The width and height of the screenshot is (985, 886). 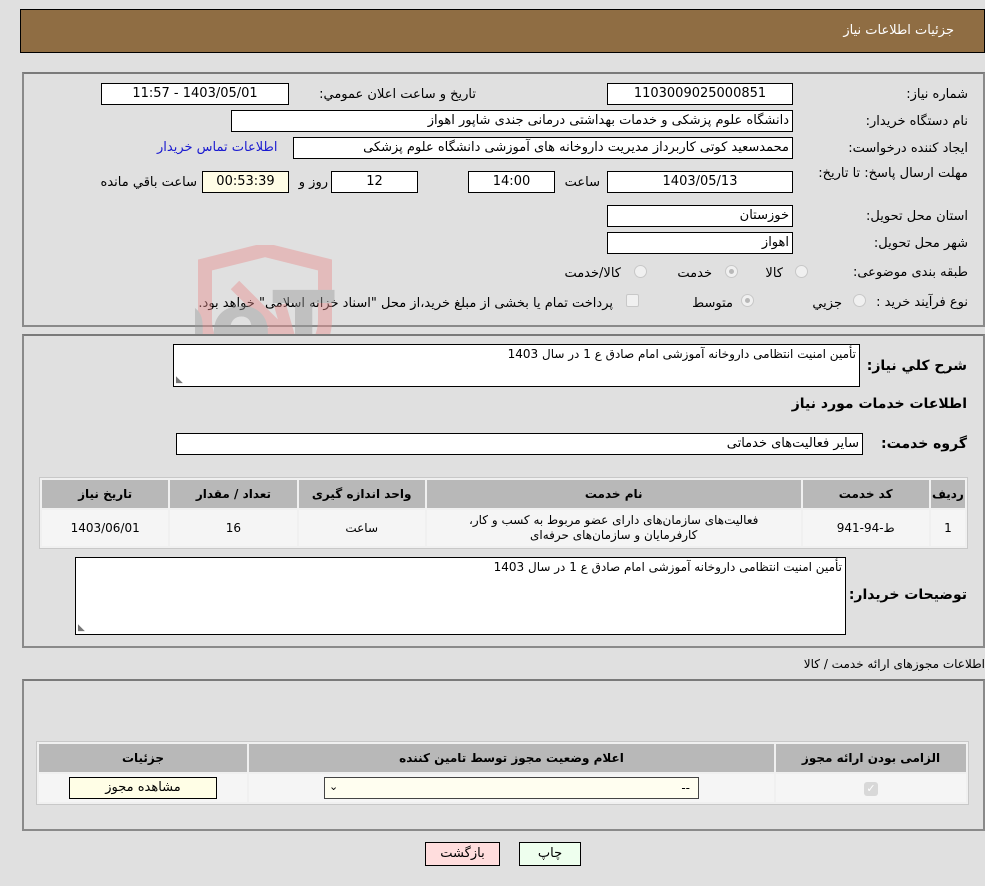 I want to click on chevron-down-icon: ⌄, so click(x=334, y=786).